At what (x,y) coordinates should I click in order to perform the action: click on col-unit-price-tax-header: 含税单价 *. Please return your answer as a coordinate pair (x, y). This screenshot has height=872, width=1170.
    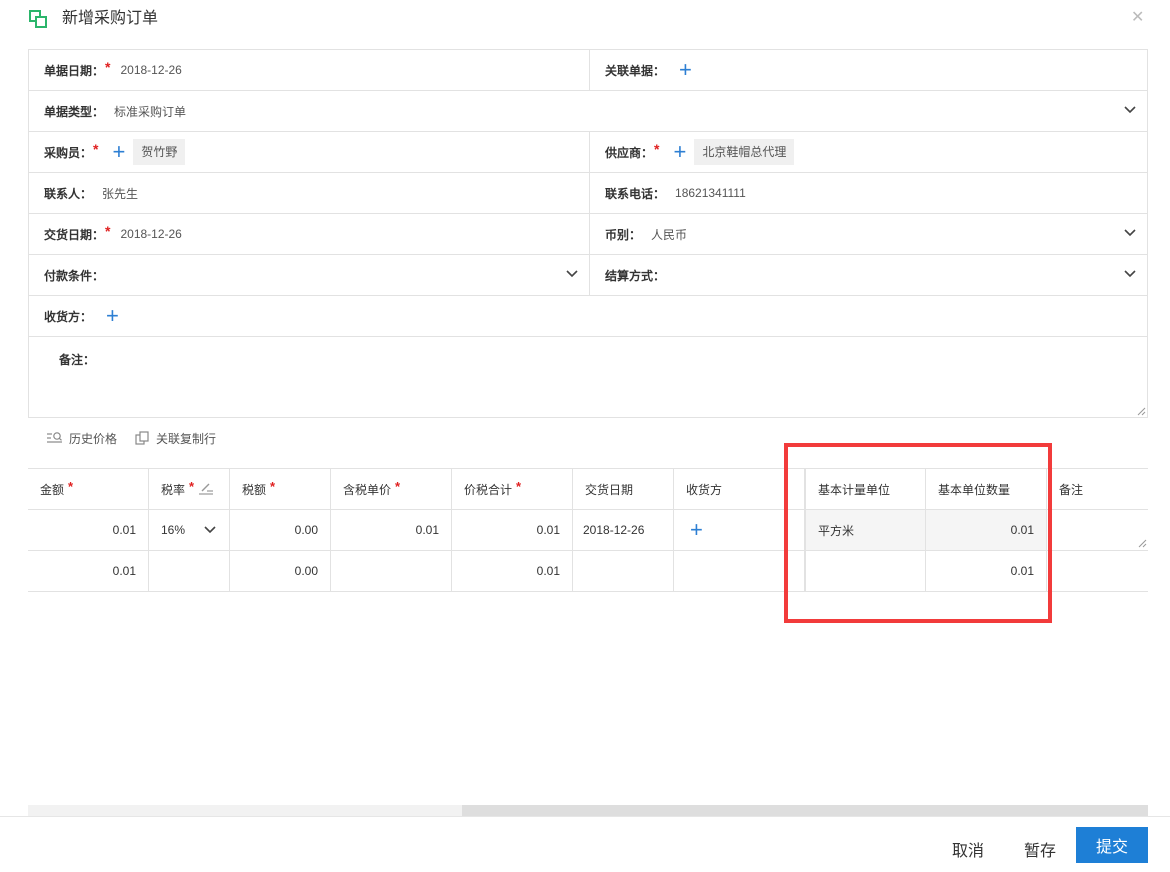
    Looking at the image, I should click on (391, 489).